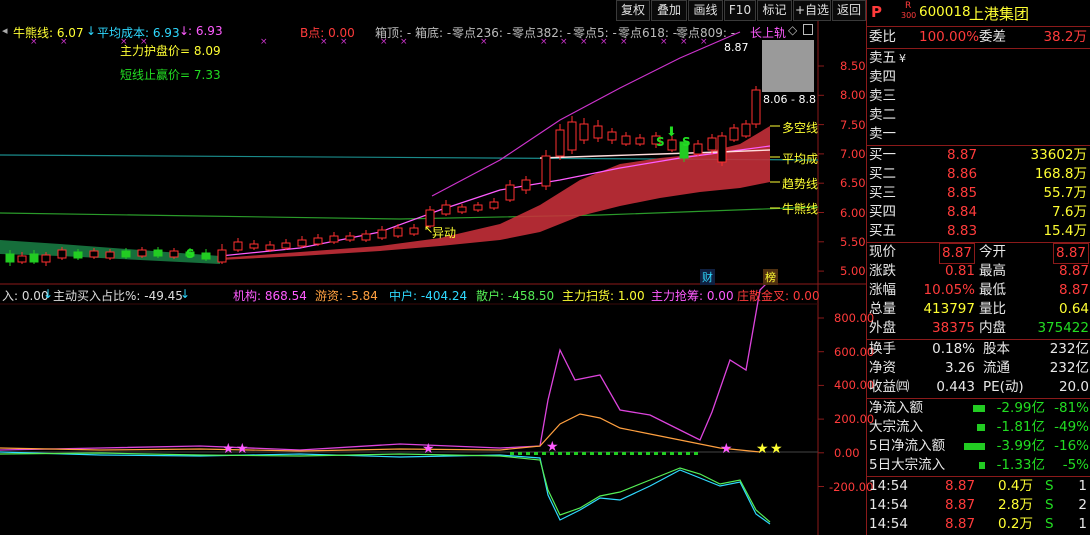  I want to click on buy-level-row: 买四 8.84 7.6万, so click(978, 212).